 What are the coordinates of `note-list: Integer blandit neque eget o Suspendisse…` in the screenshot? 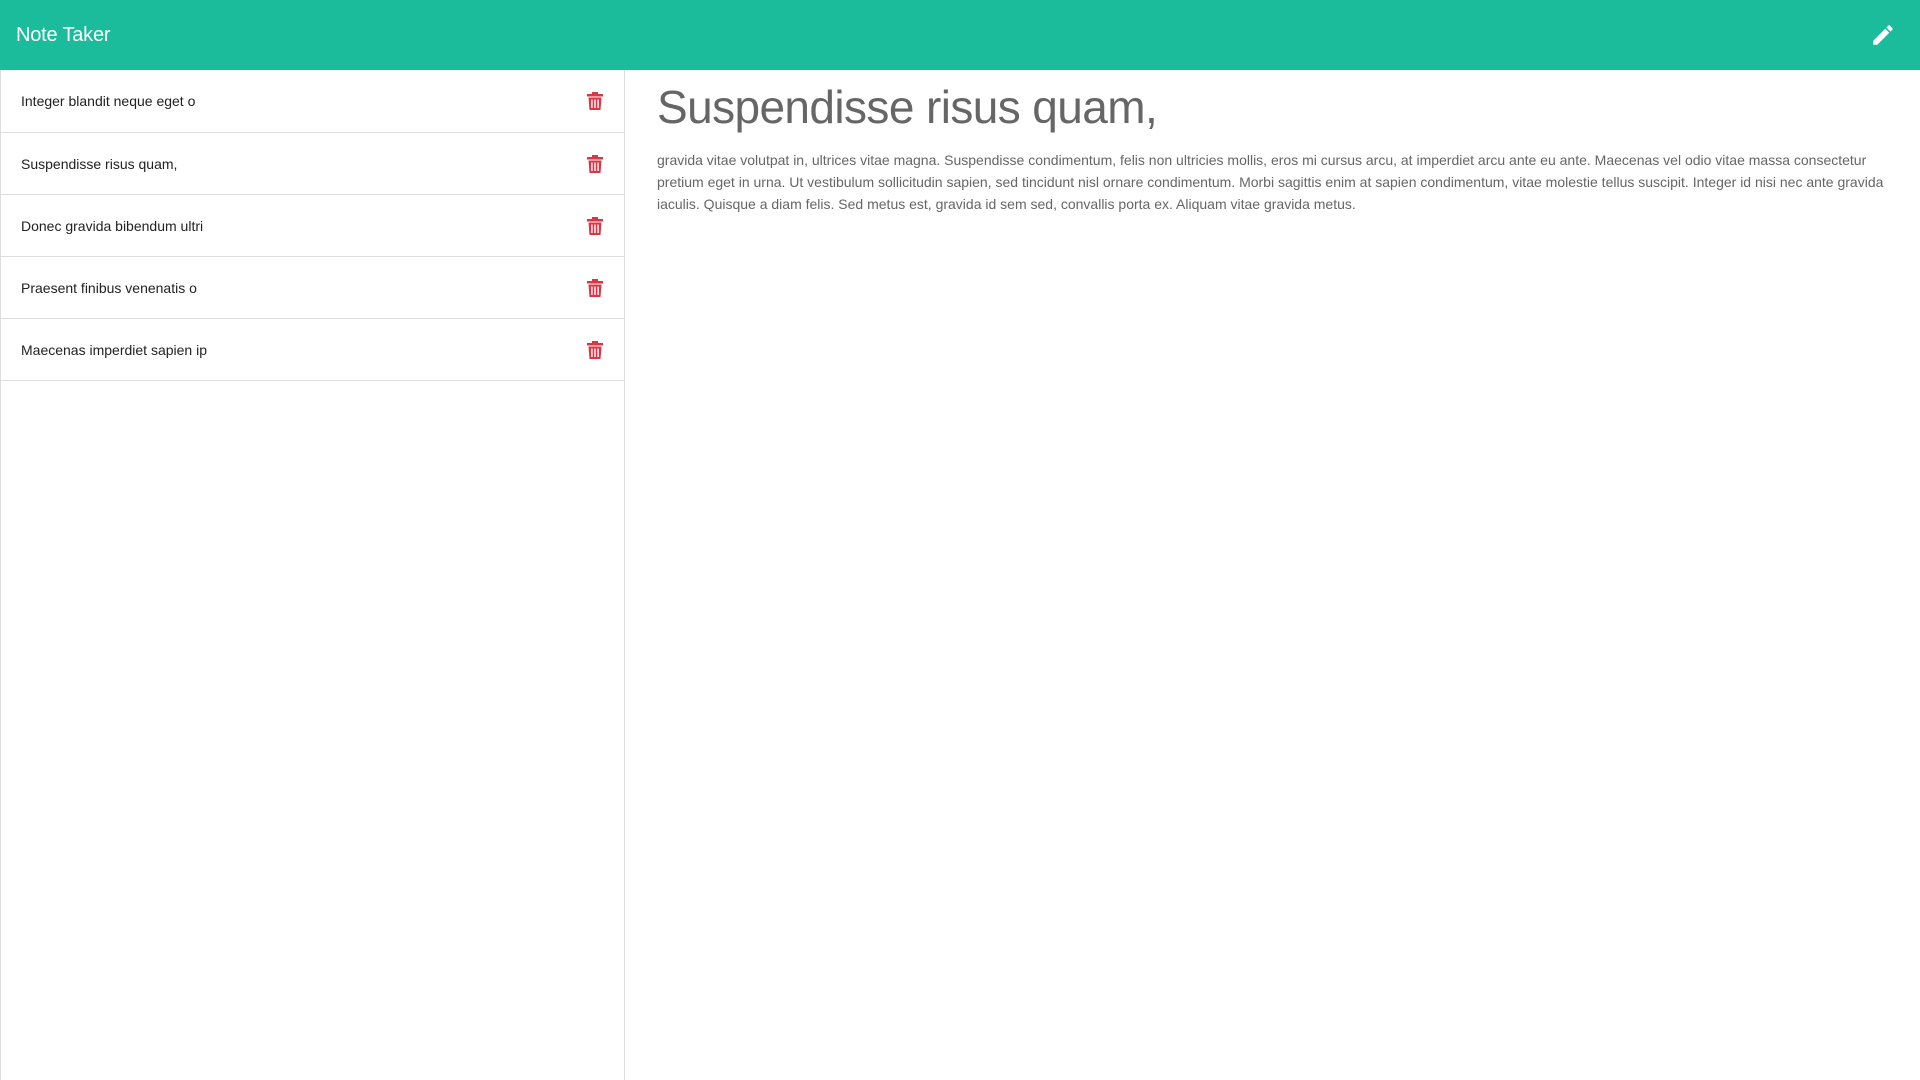 It's located at (312, 225).